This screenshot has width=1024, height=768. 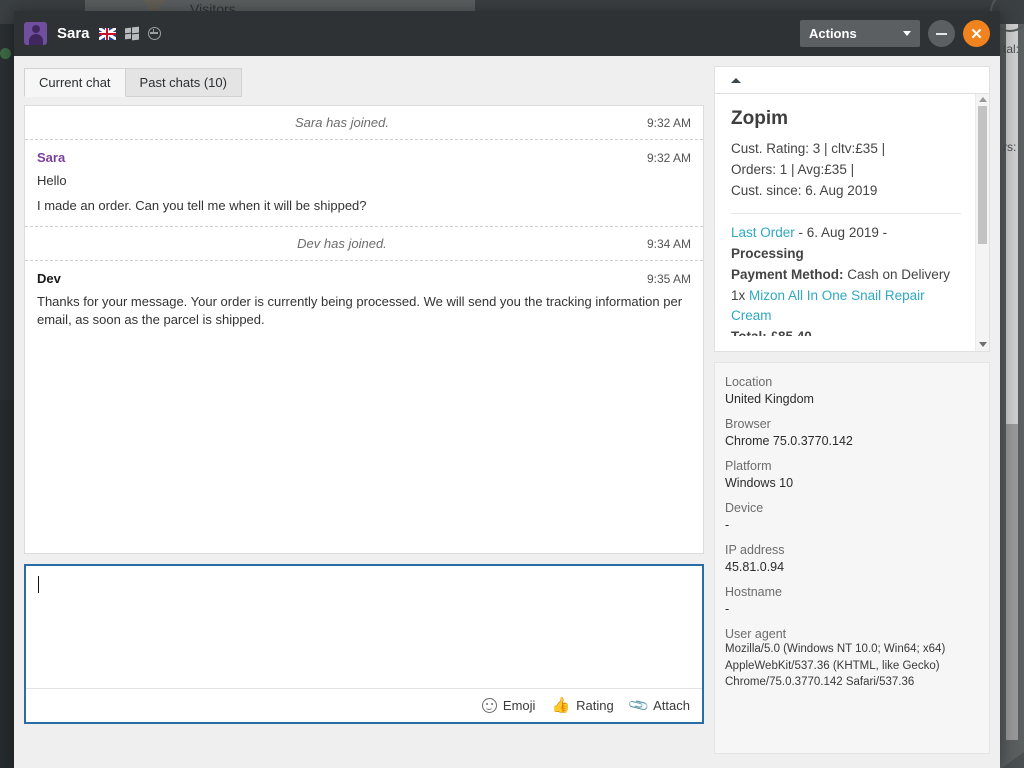 What do you see at coordinates (982, 99) in the screenshot?
I see `scroll-up-icon` at bounding box center [982, 99].